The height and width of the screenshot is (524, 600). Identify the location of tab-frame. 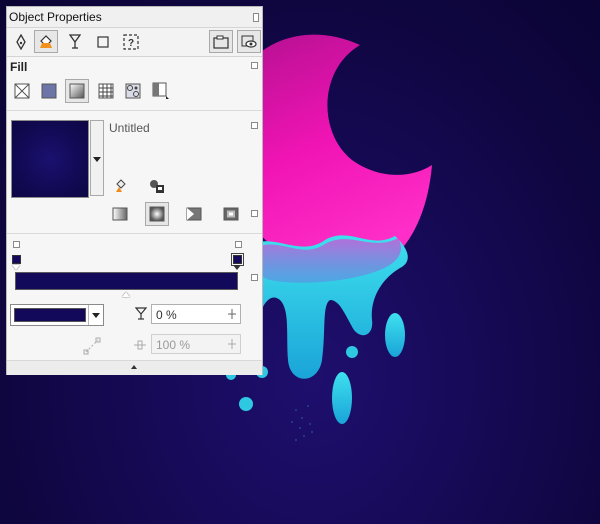
(103, 41).